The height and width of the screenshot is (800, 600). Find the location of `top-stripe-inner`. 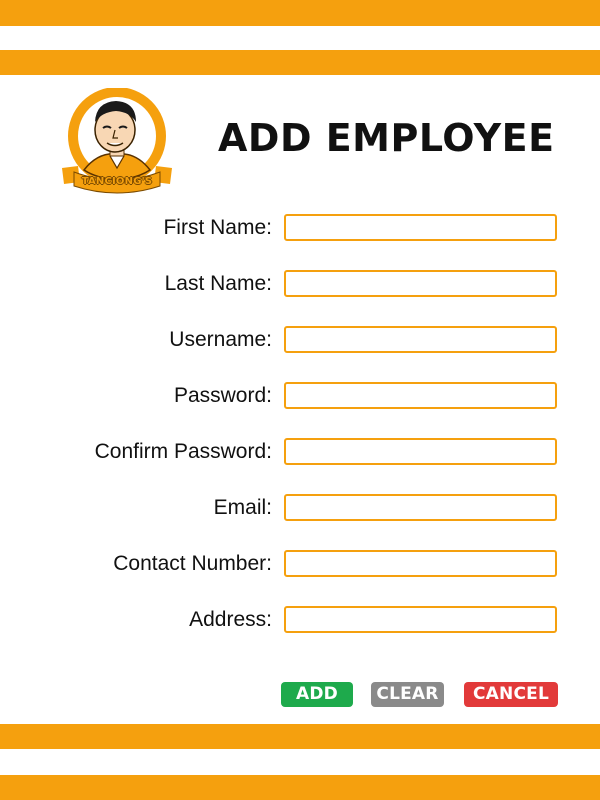

top-stripe-inner is located at coordinates (300, 62).